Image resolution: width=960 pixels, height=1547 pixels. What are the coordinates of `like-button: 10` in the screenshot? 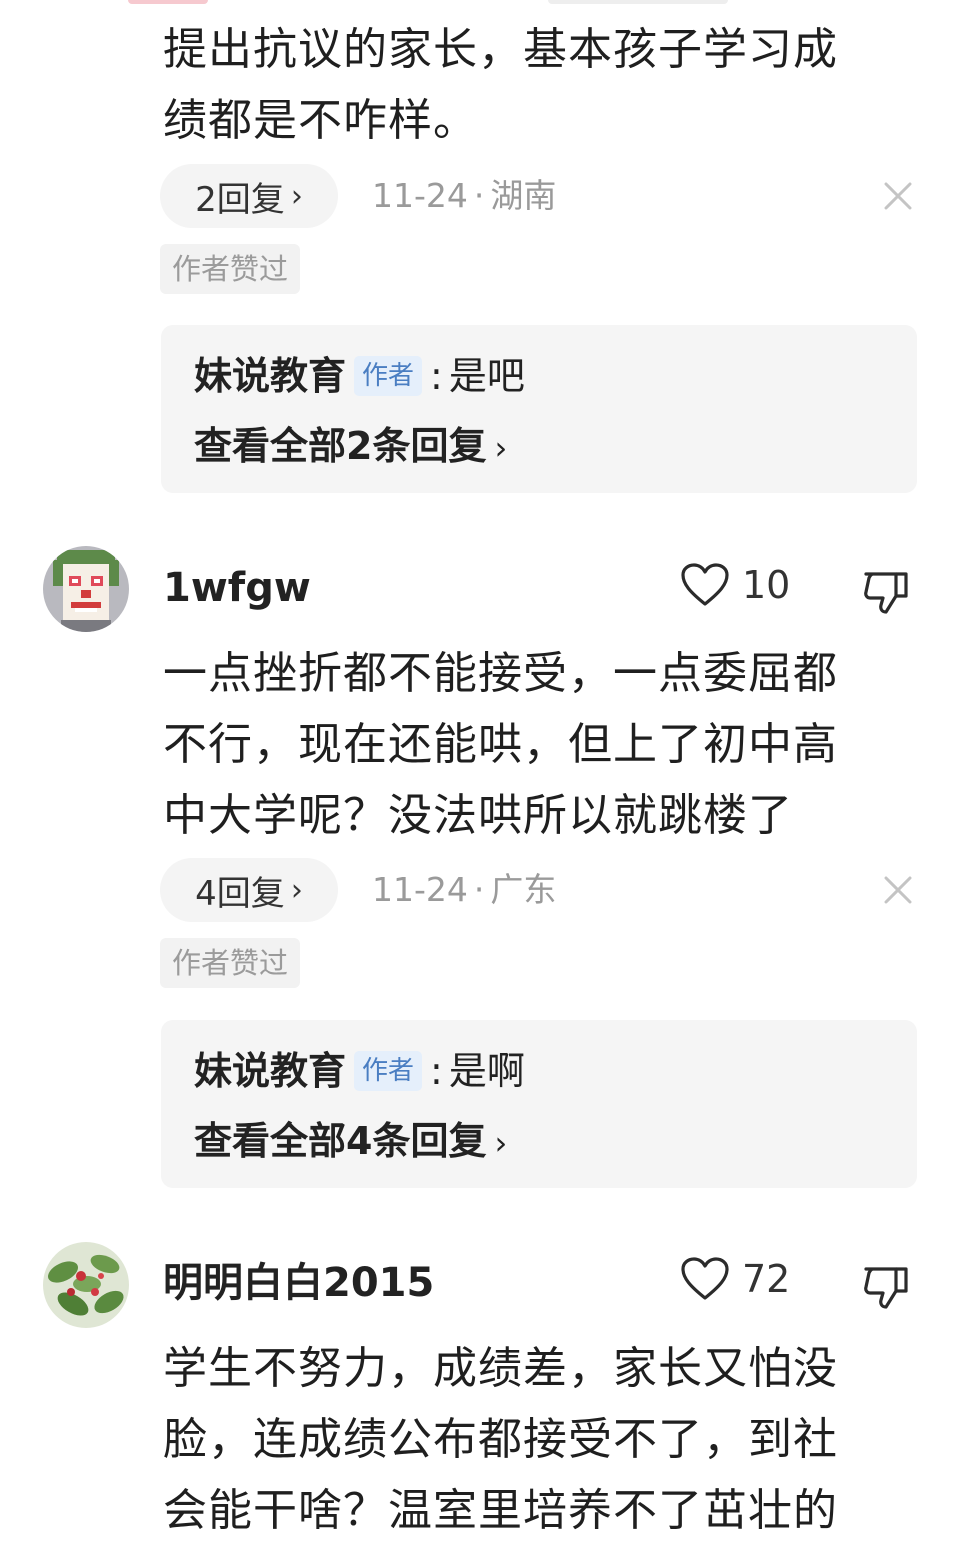 It's located at (735, 585).